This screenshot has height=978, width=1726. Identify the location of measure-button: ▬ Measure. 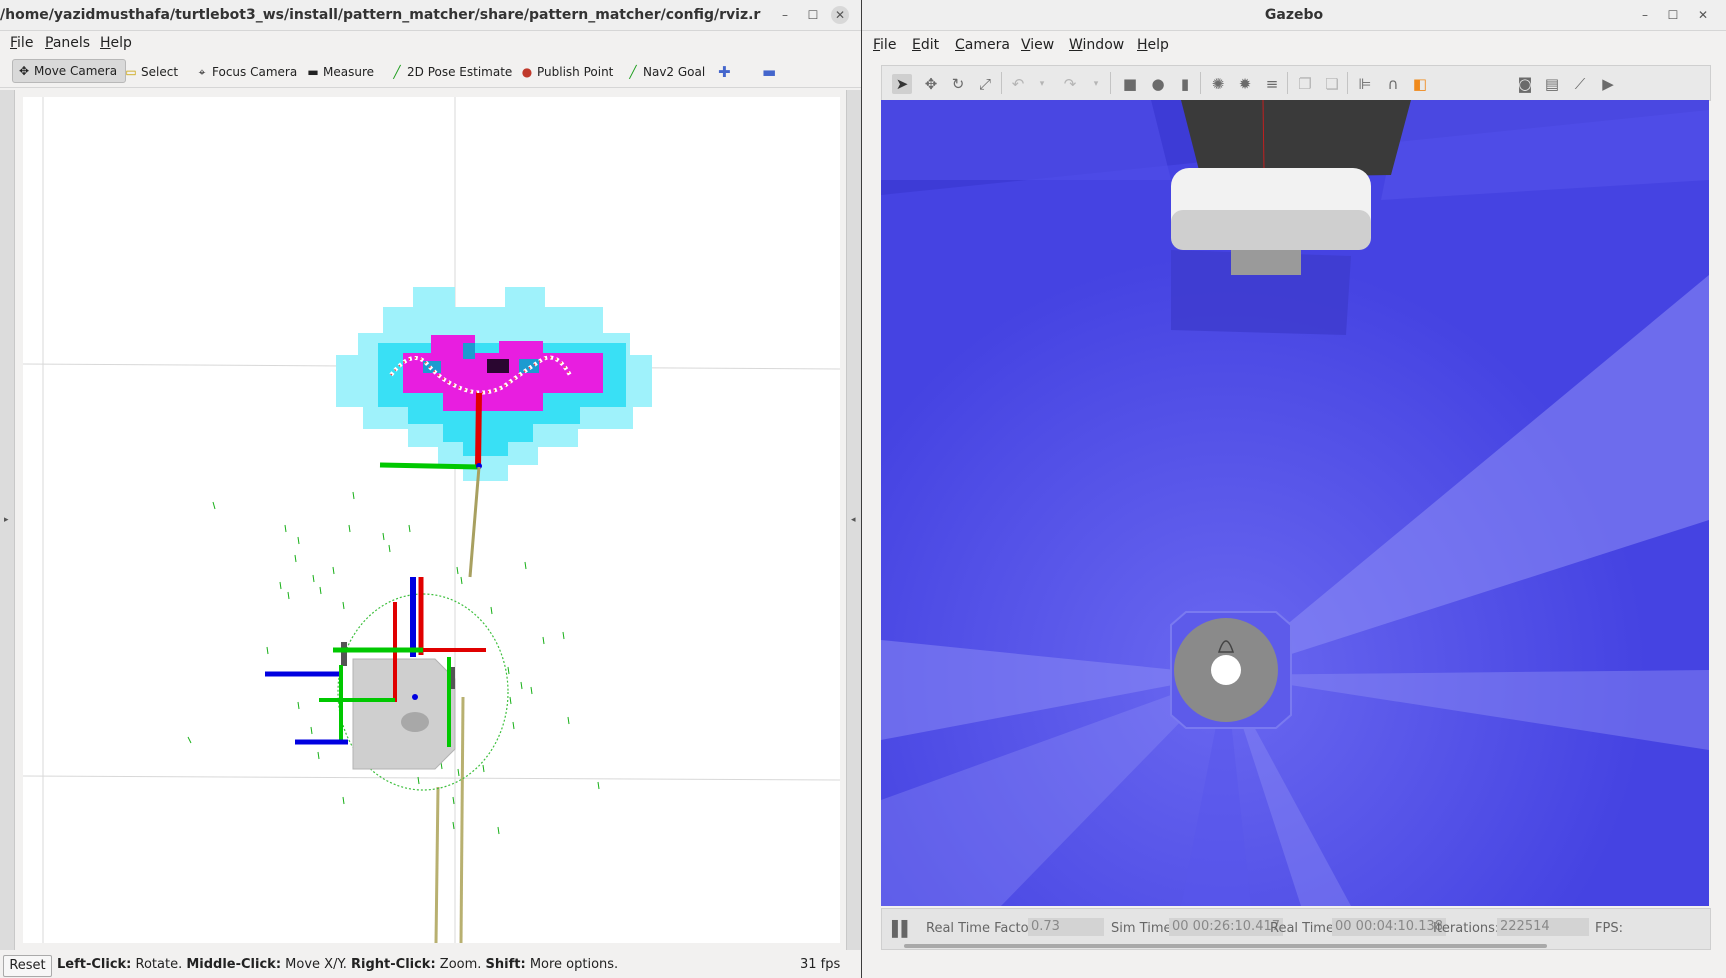
(340, 72).